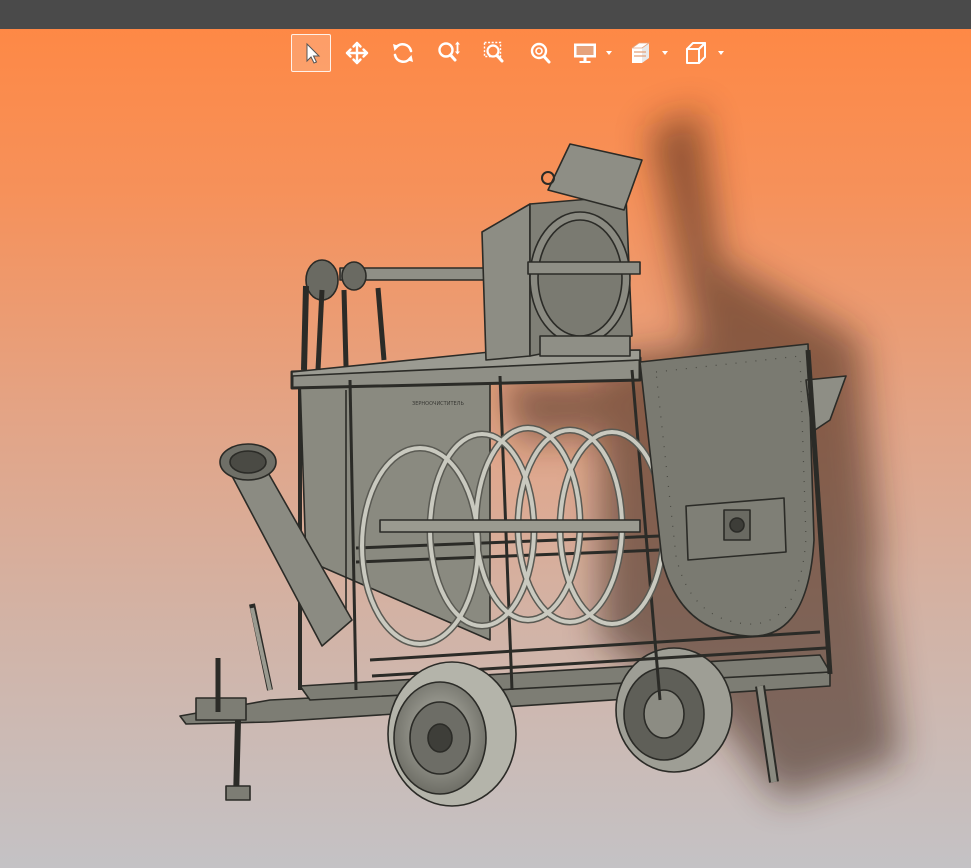 The height and width of the screenshot is (868, 971). What do you see at coordinates (674, 710) in the screenshot?
I see `rear-wheel` at bounding box center [674, 710].